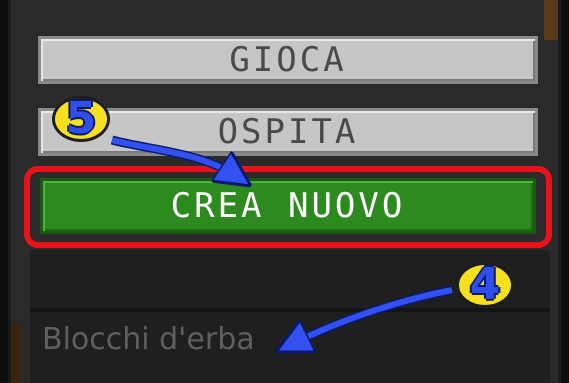 The width and height of the screenshot is (569, 383). Describe the element at coordinates (288, 132) in the screenshot. I see `host-button: OSPITA` at that location.